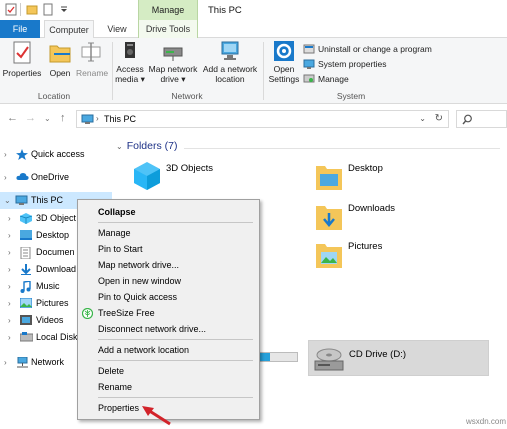  Describe the element at coordinates (130, 62) in the screenshot. I see `access-media-button: Access media ▾` at that location.